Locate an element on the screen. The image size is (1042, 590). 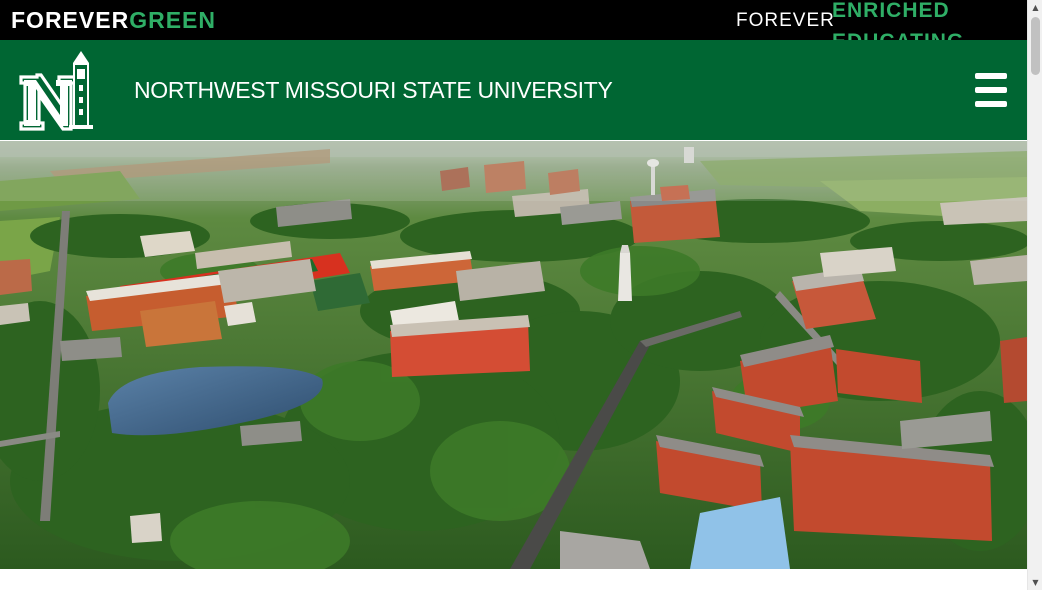
tagline-rotating-words: ENRICHED EDUCATING is located at coordinates (898, 20).